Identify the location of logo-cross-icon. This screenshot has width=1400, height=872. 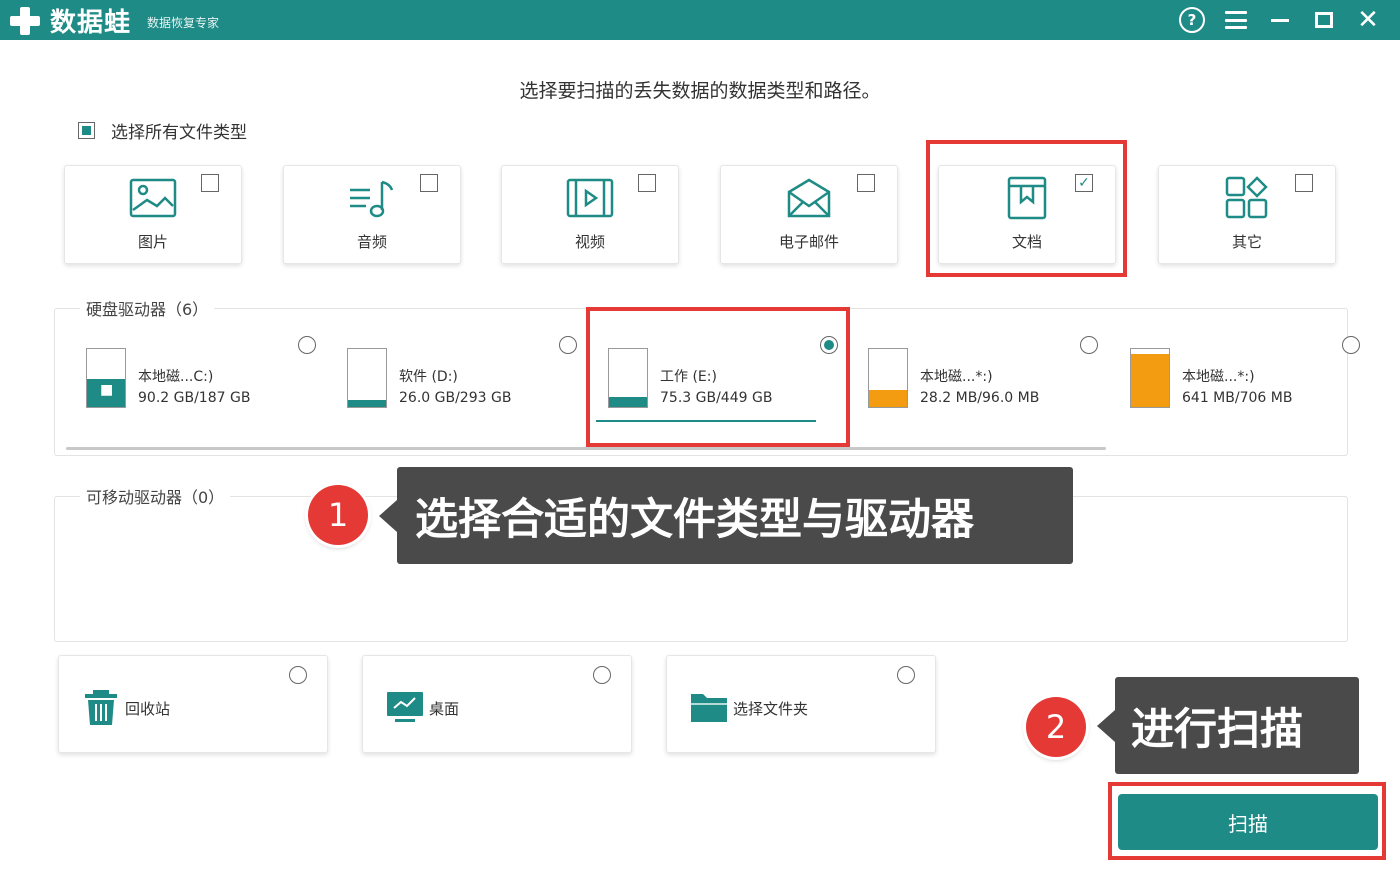
(25, 20).